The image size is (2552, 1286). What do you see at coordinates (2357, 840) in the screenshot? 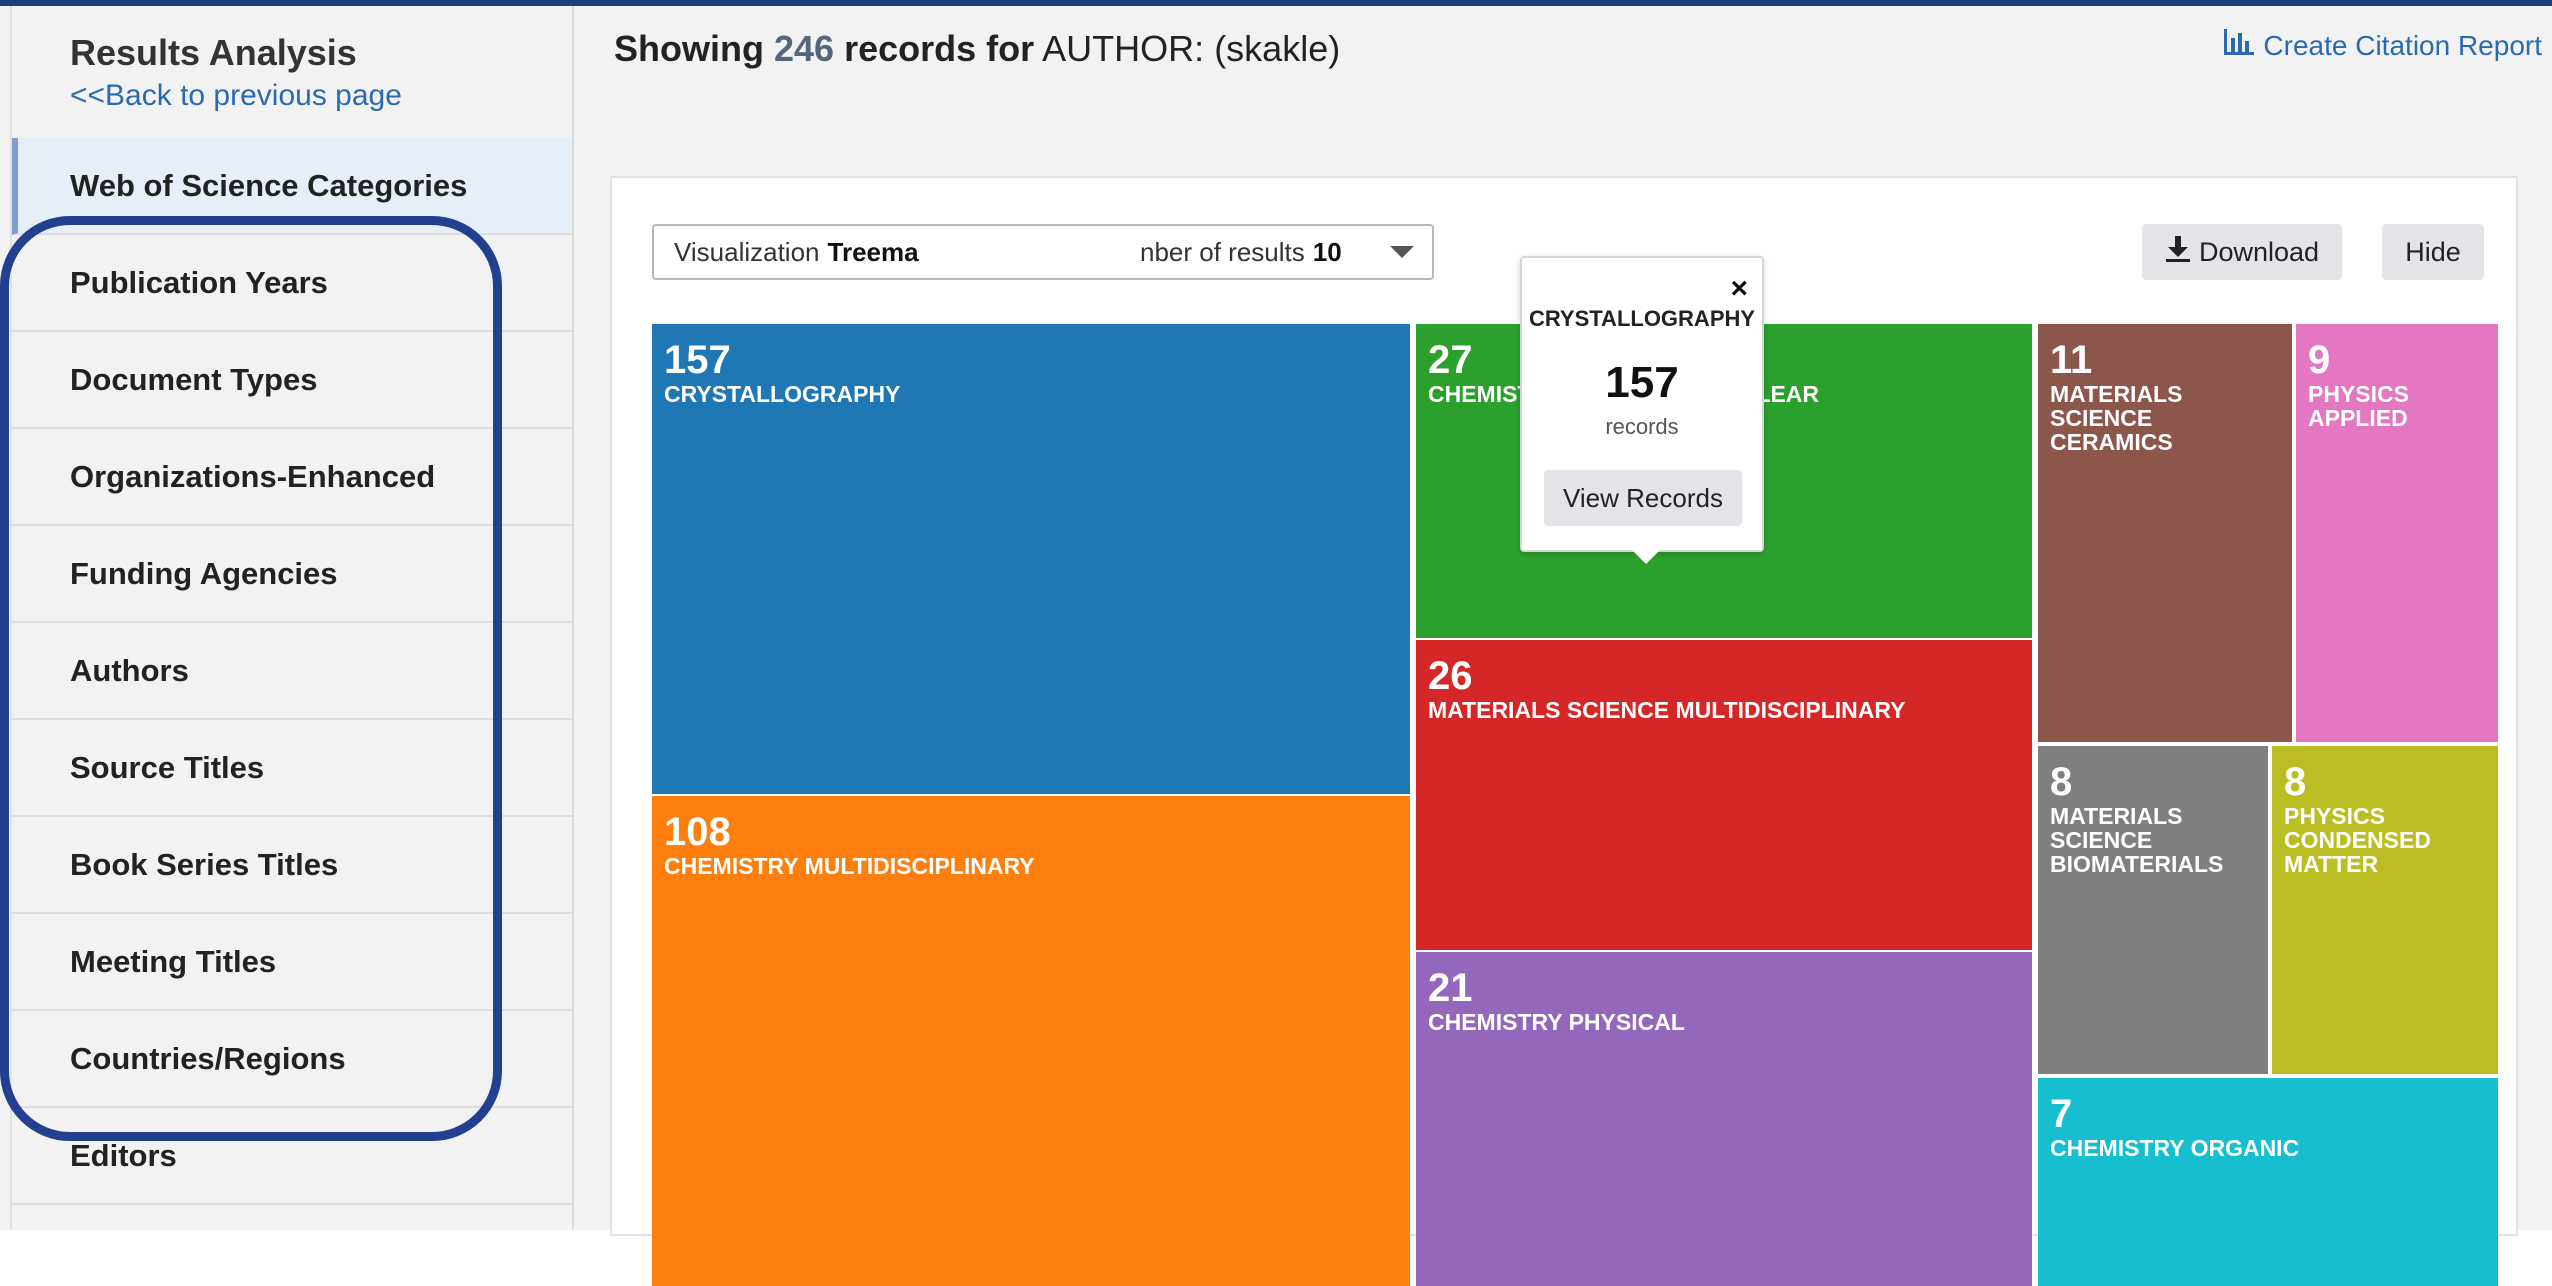
I see `treemap-cell-label: PHYSICS CONDENSED MATTER` at bounding box center [2357, 840].